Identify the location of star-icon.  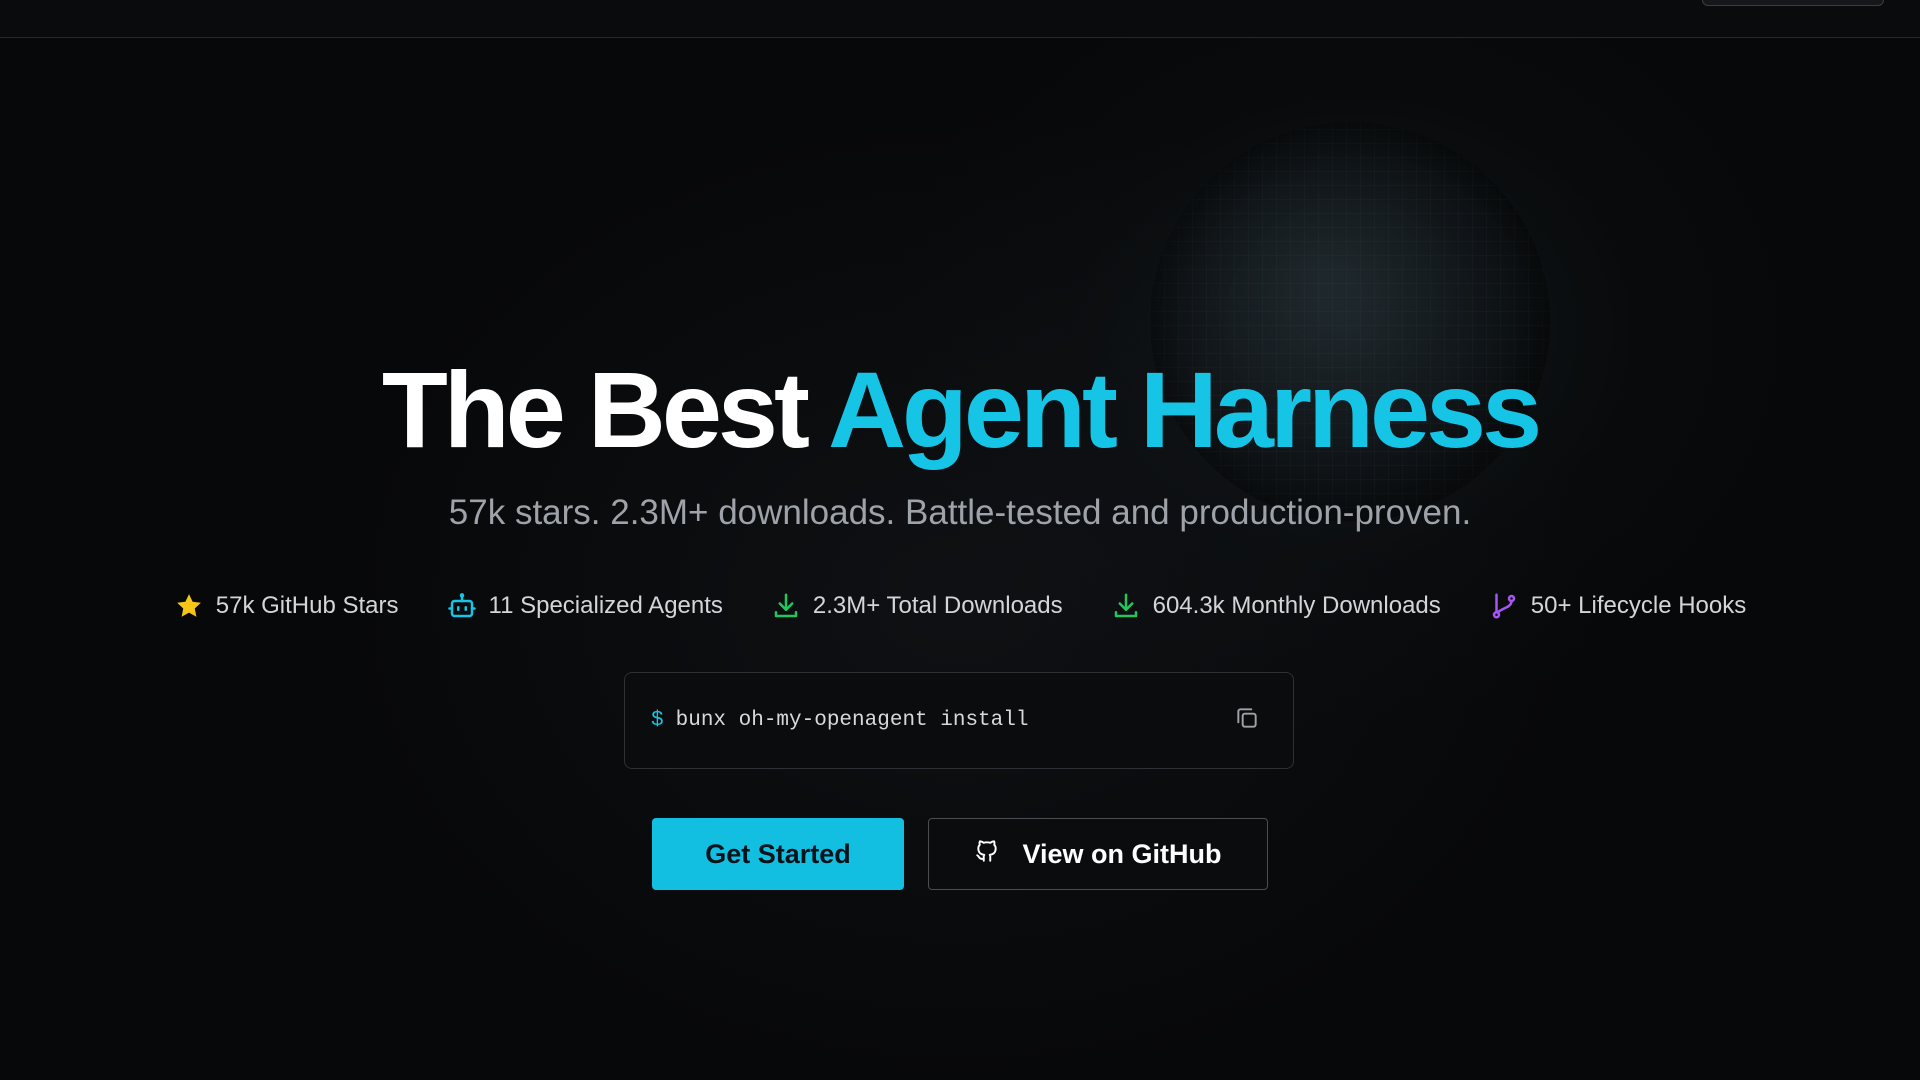
(189, 606).